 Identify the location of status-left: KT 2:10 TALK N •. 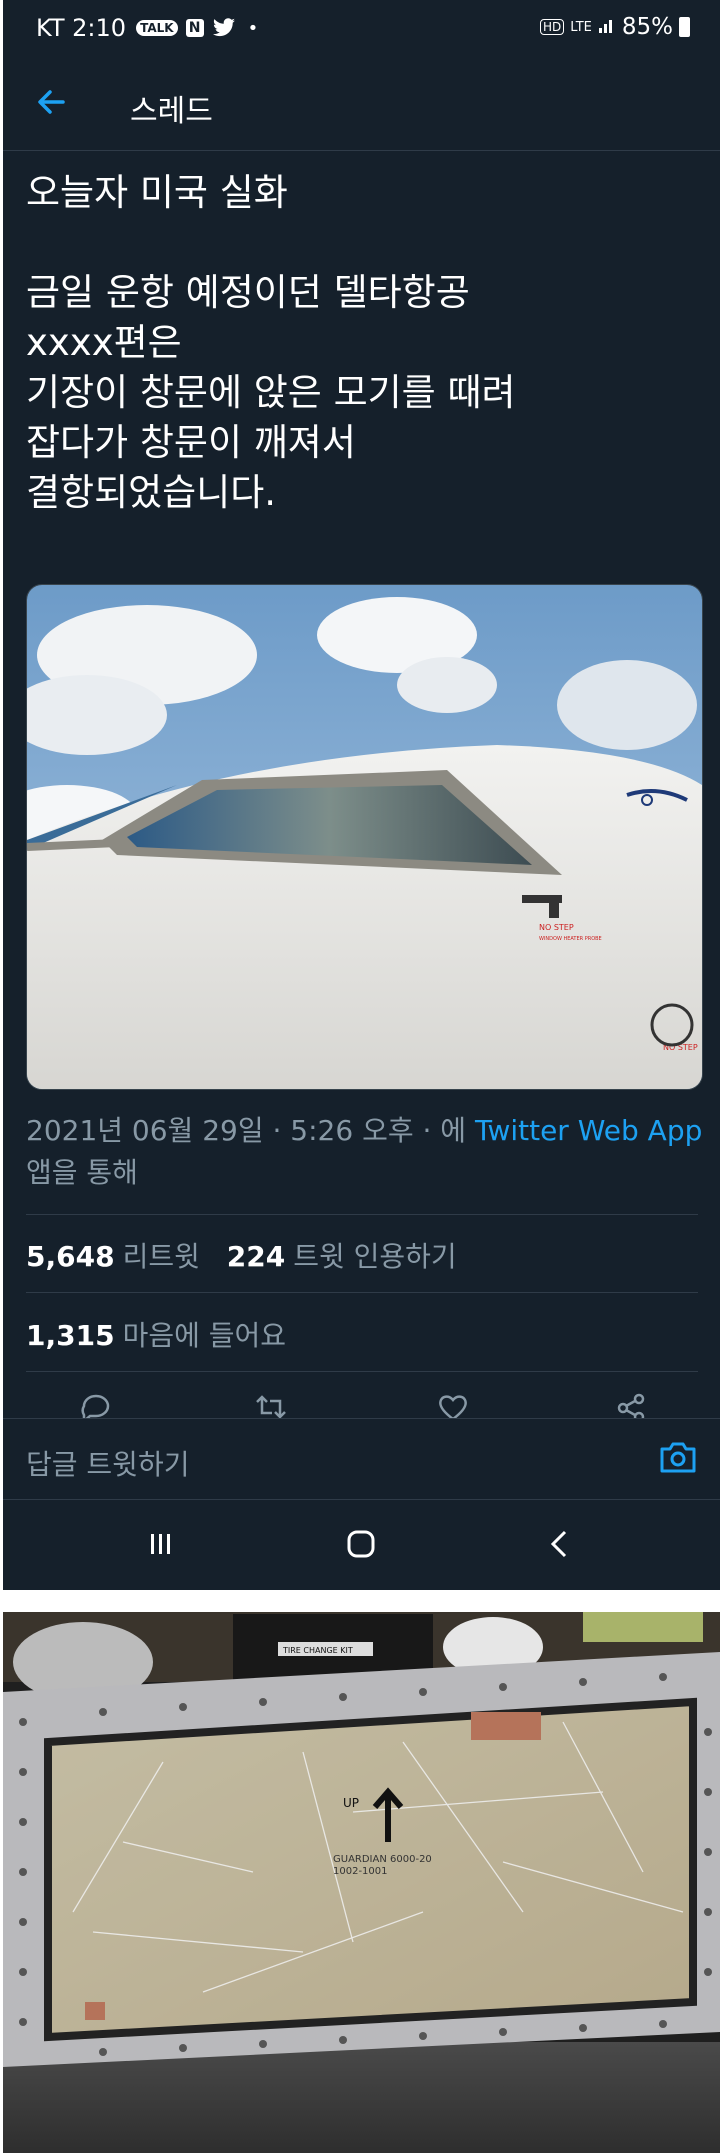
(147, 28).